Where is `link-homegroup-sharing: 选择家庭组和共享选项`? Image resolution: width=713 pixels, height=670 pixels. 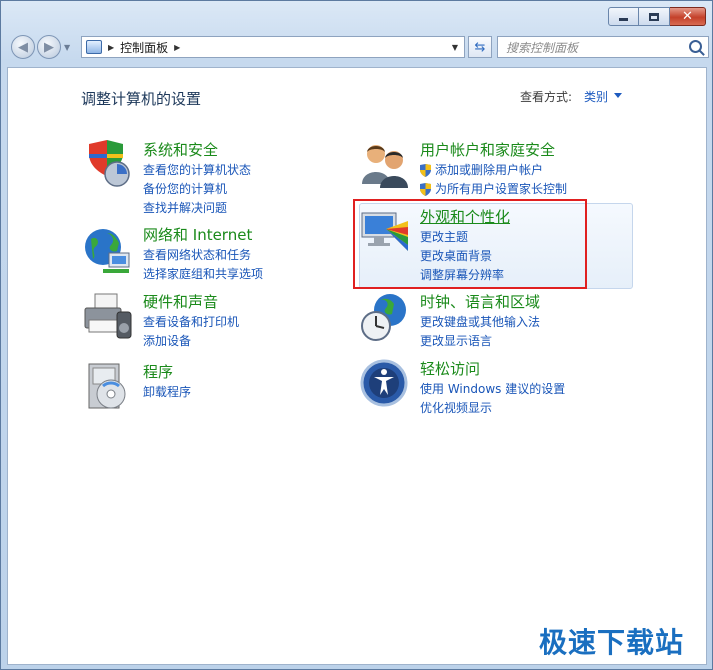 link-homegroup-sharing: 选择家庭组和共享选项 is located at coordinates (203, 274).